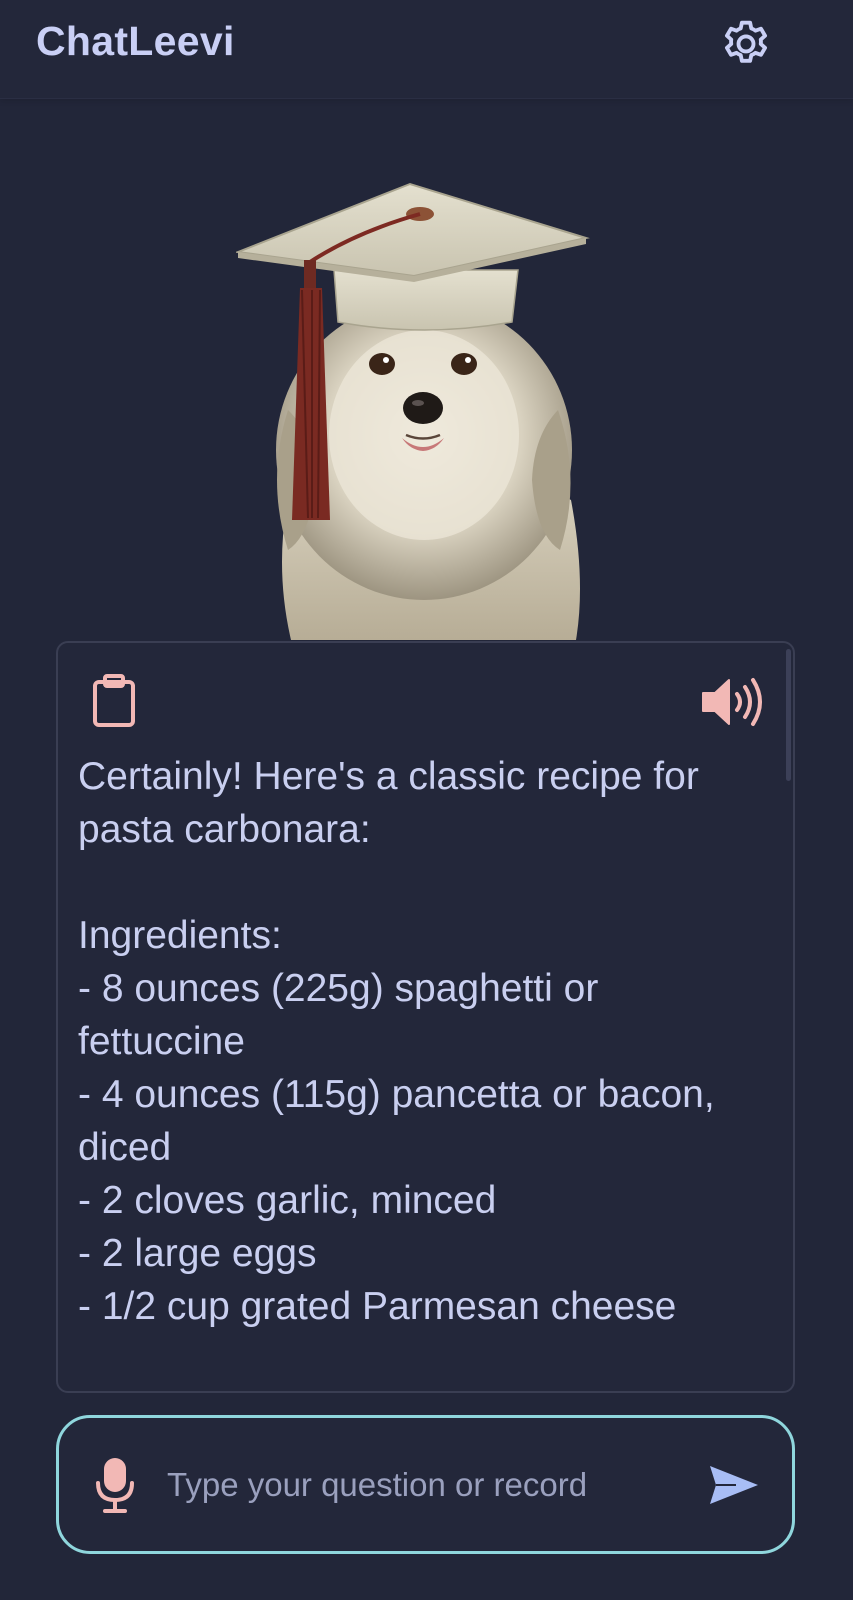 This screenshot has height=1600, width=853. What do you see at coordinates (412, 411) in the screenshot?
I see `dog-avatar-image` at bounding box center [412, 411].